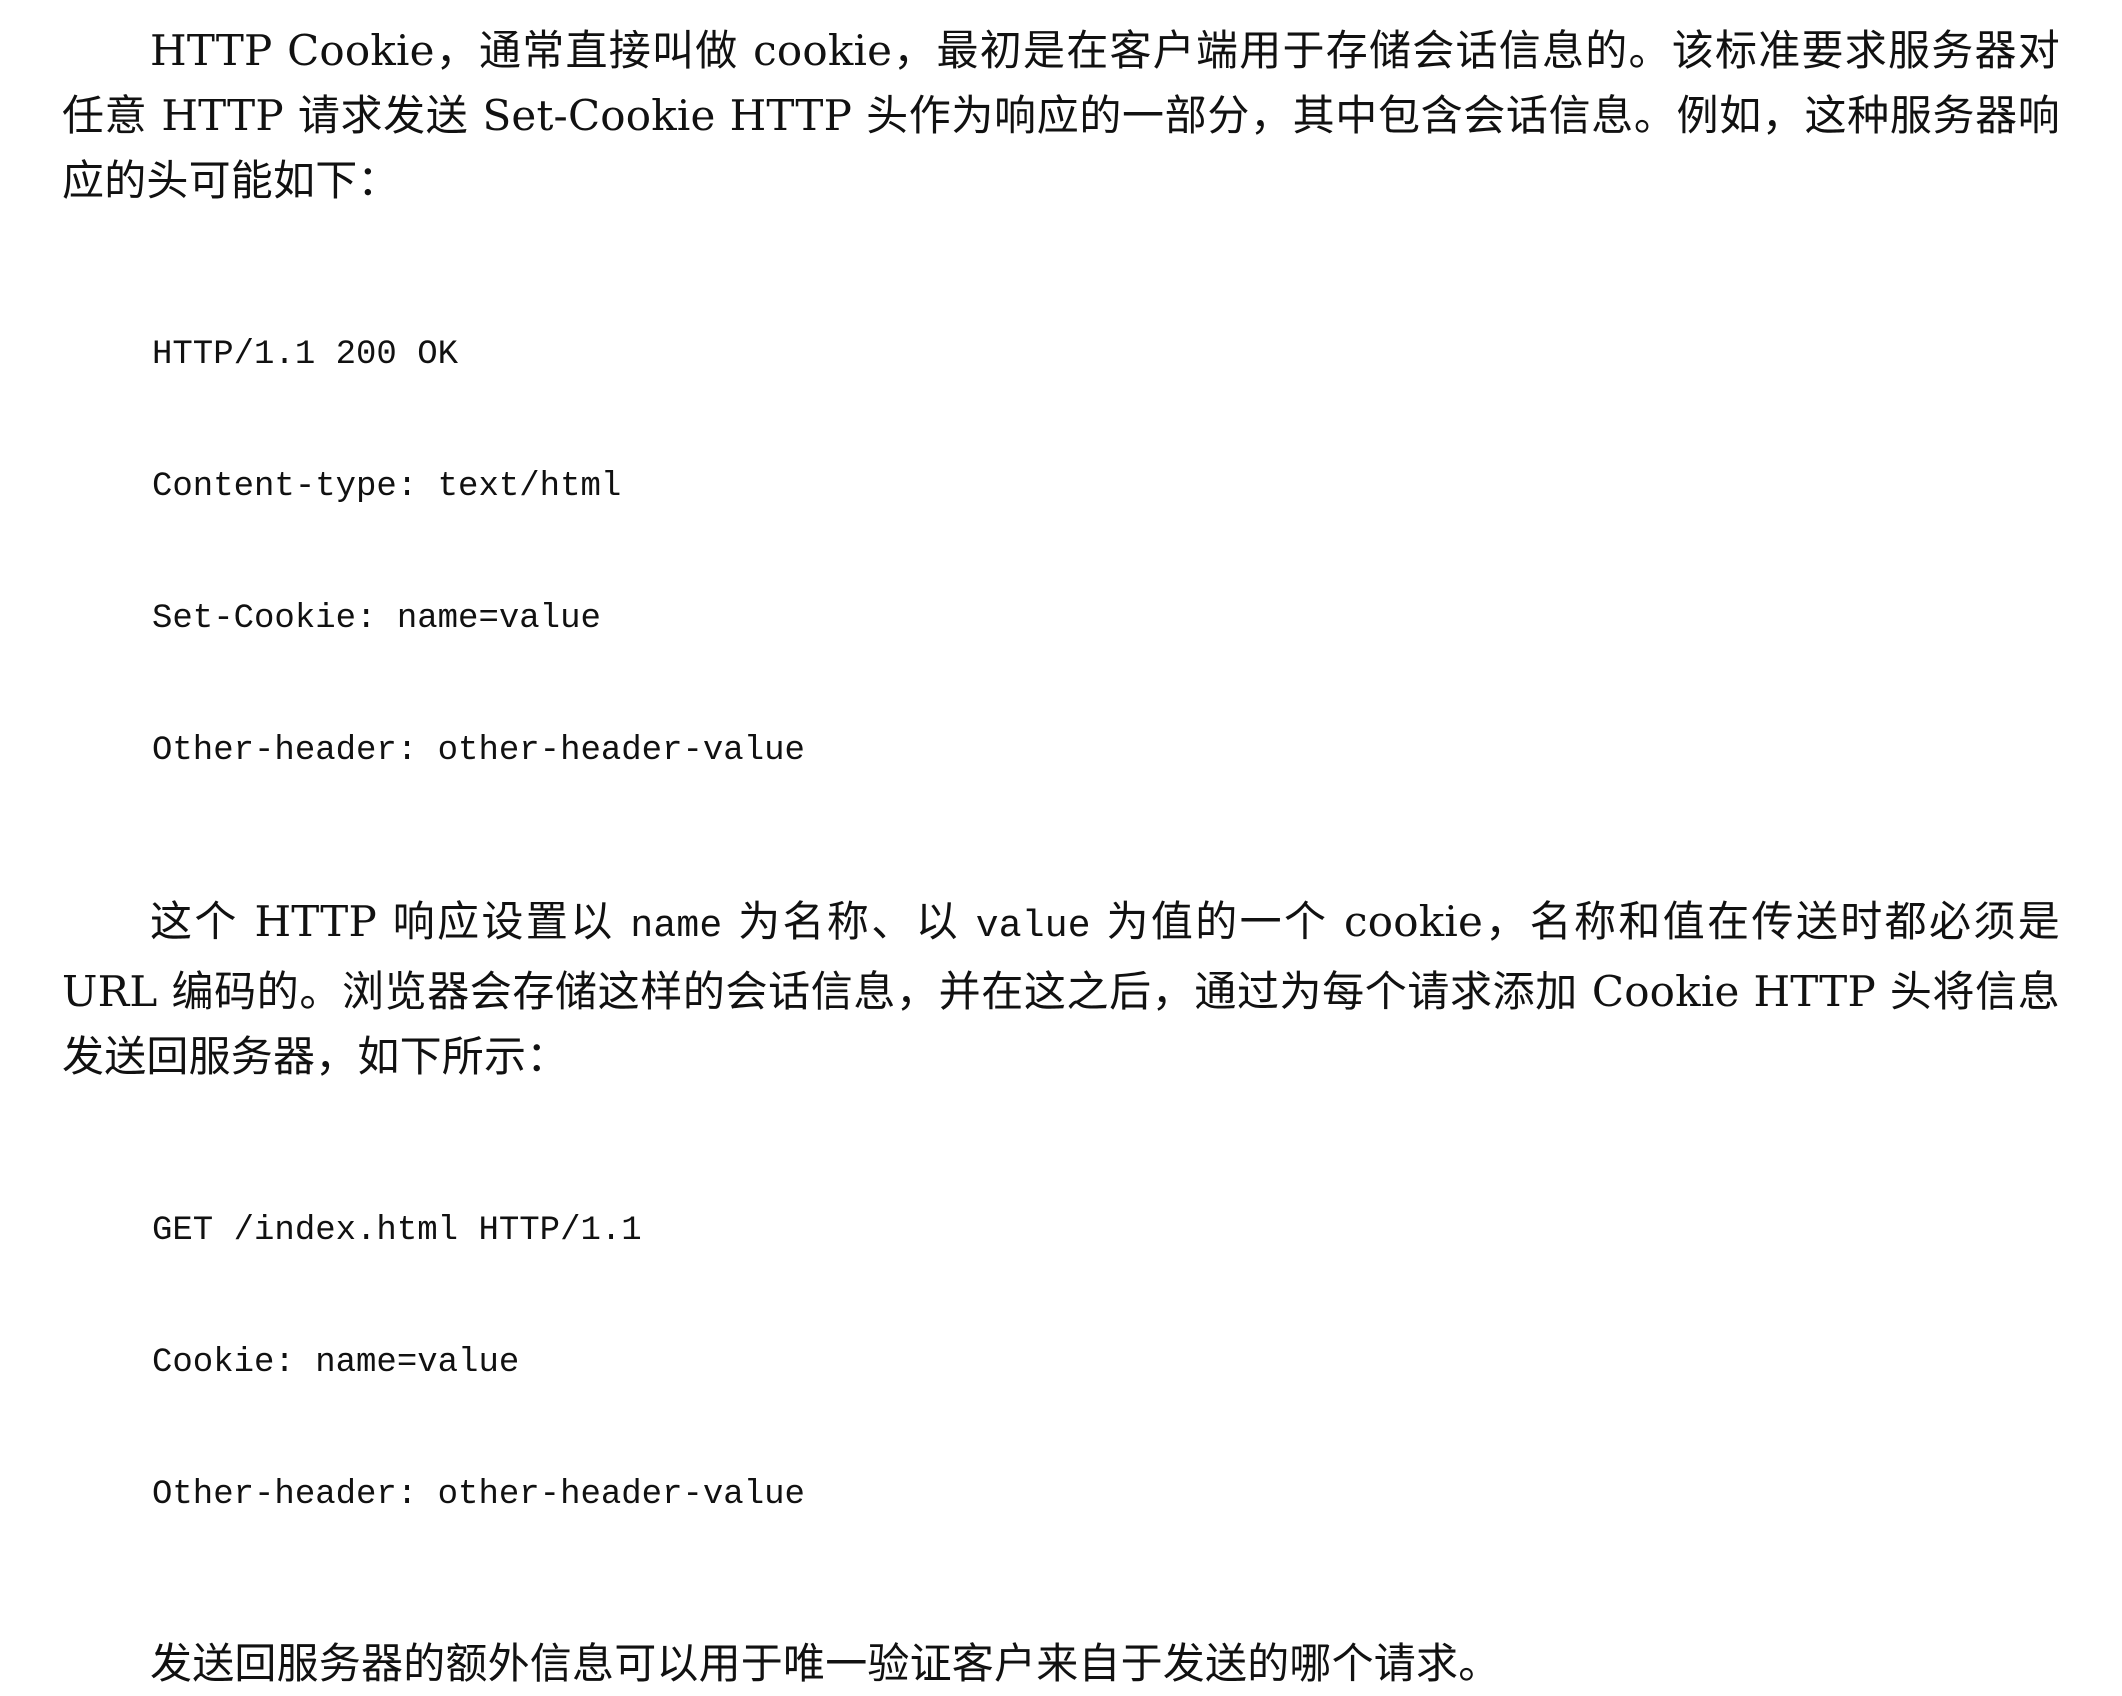  What do you see at coordinates (1033, 926) in the screenshot?
I see `inline-code-value: value` at bounding box center [1033, 926].